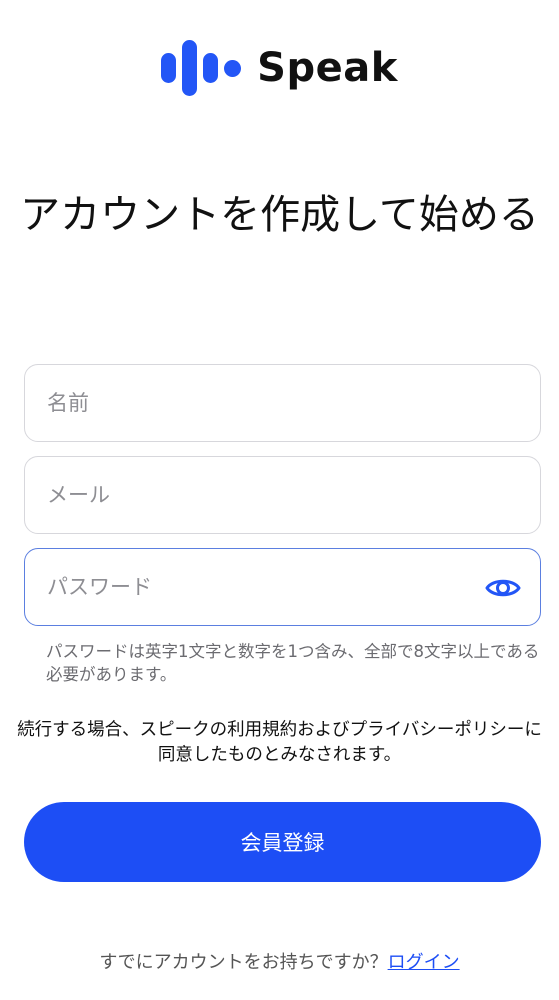 The image size is (559, 1000). I want to click on speak-logo: Speak, so click(279, 68).